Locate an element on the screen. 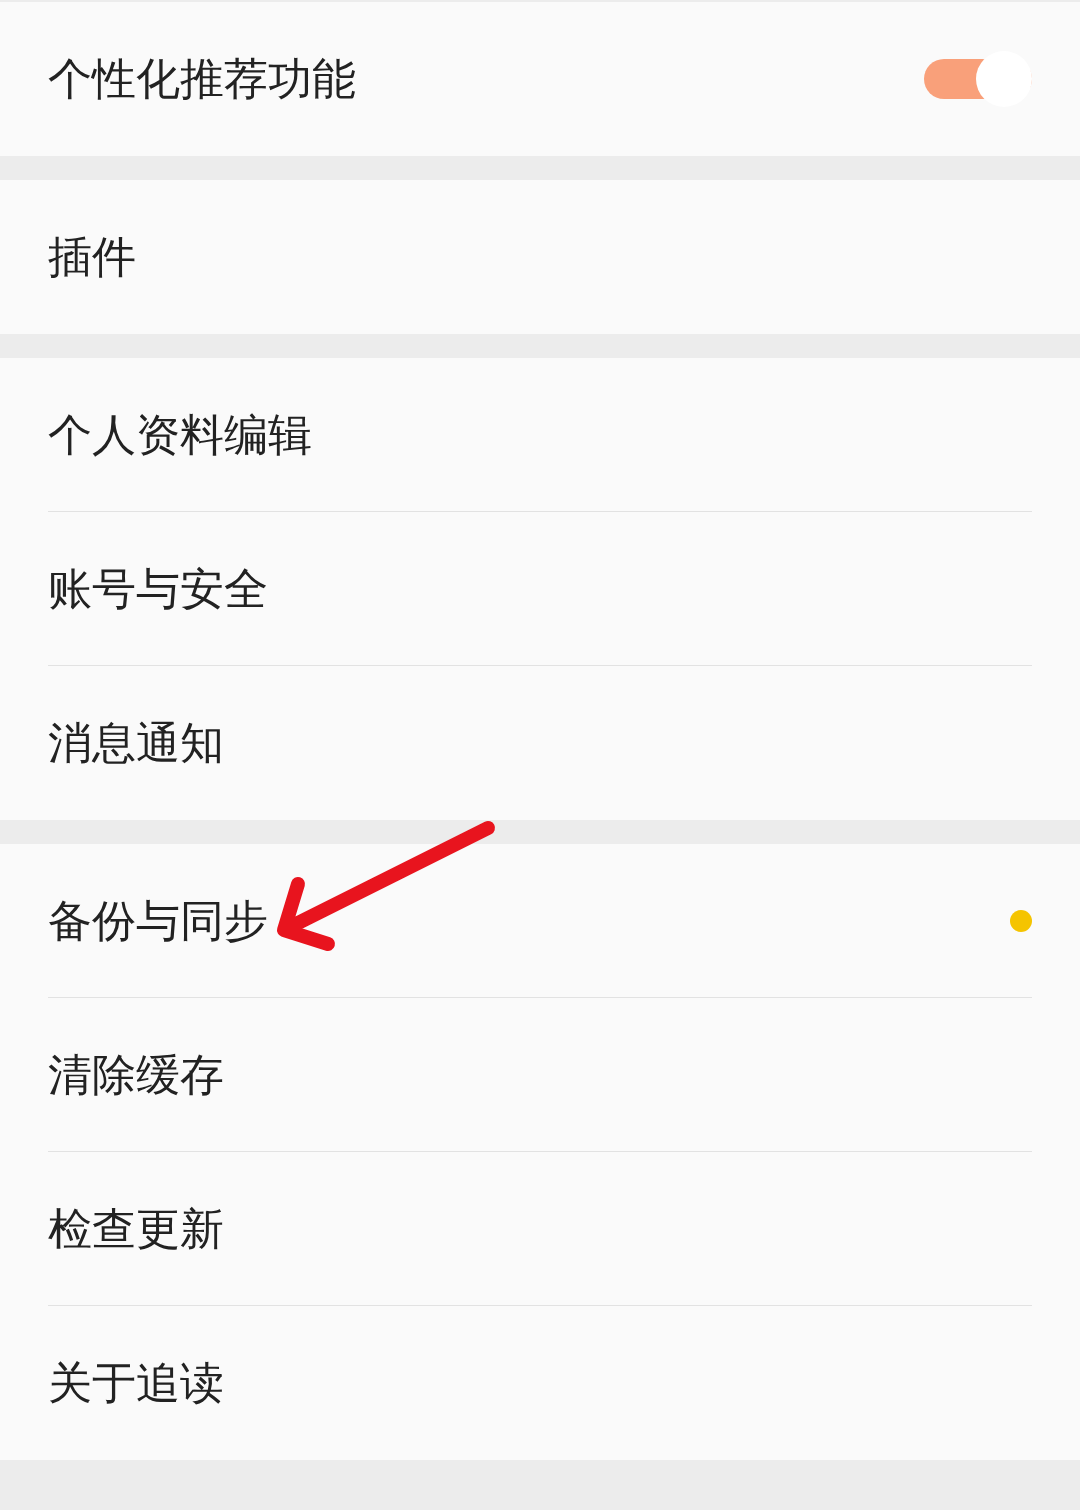 The image size is (1080, 1510). setting-label: 消息通知 is located at coordinates (136, 743).